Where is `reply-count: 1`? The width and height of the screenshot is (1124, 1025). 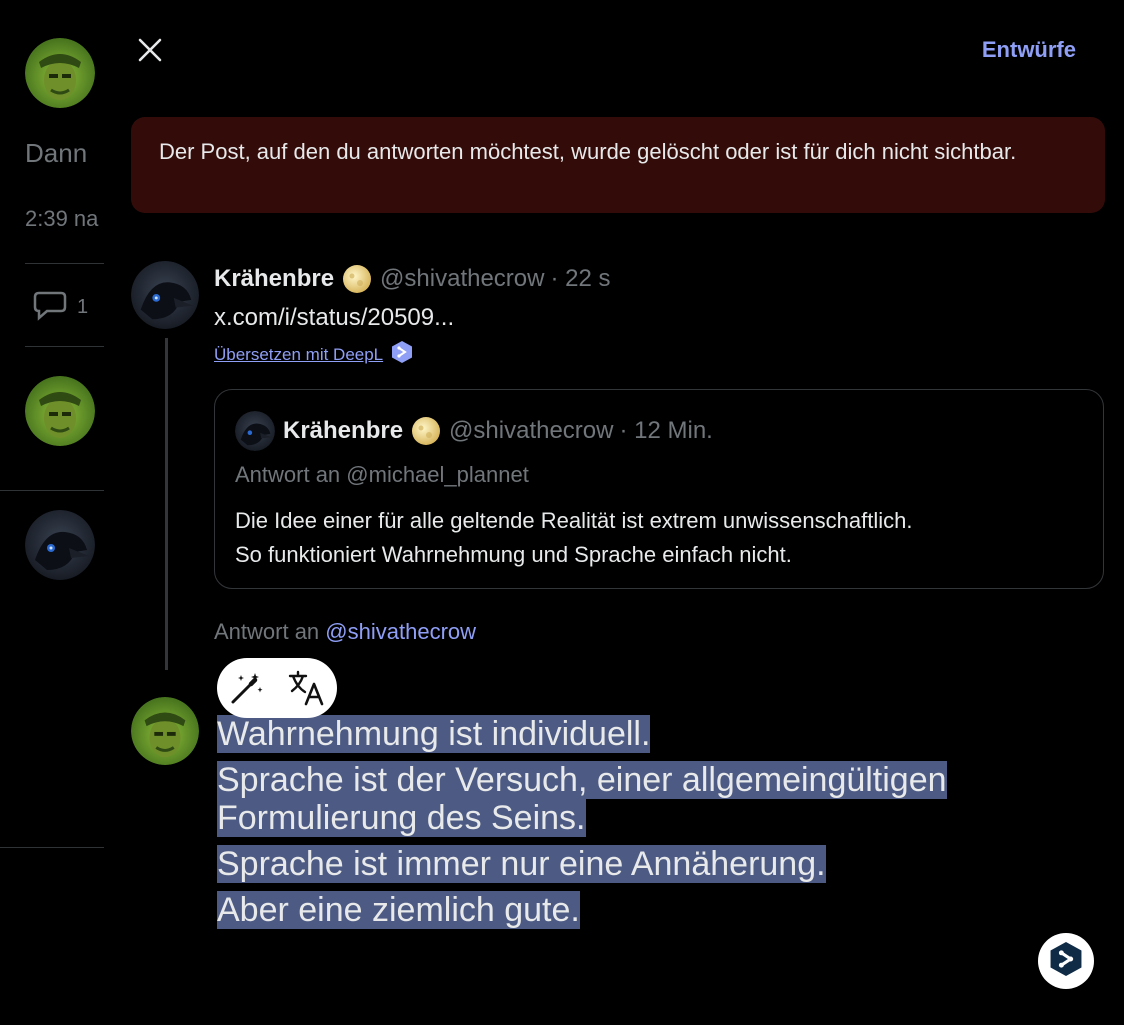 reply-count: 1 is located at coordinates (60, 307).